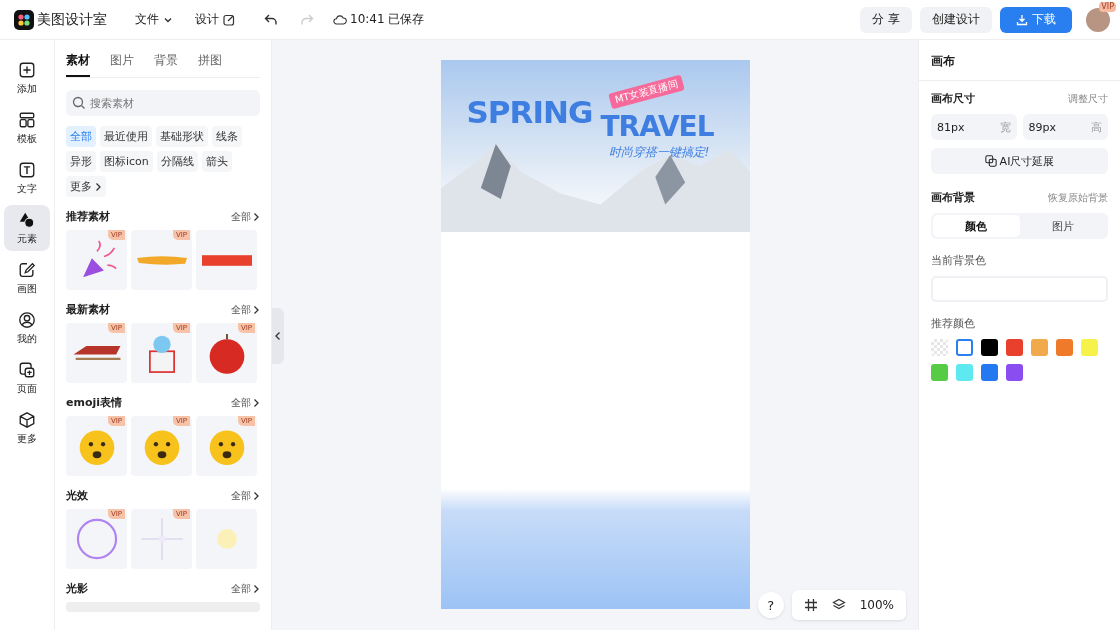 The image size is (1120, 630). I want to click on nav-item: 我的, so click(27, 328).